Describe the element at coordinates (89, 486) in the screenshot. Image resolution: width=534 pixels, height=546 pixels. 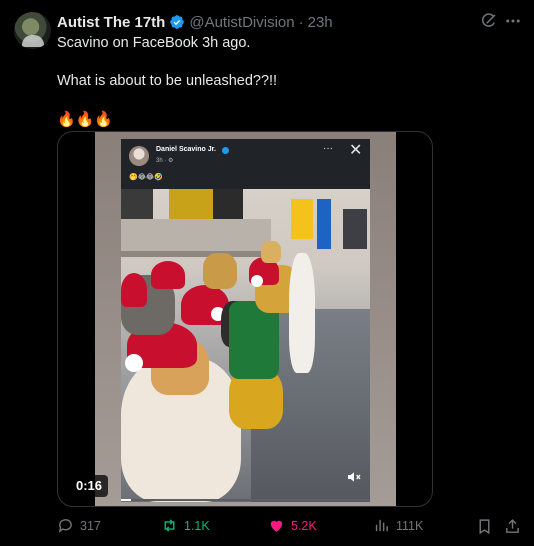
I see `video-duration: 0:16` at that location.